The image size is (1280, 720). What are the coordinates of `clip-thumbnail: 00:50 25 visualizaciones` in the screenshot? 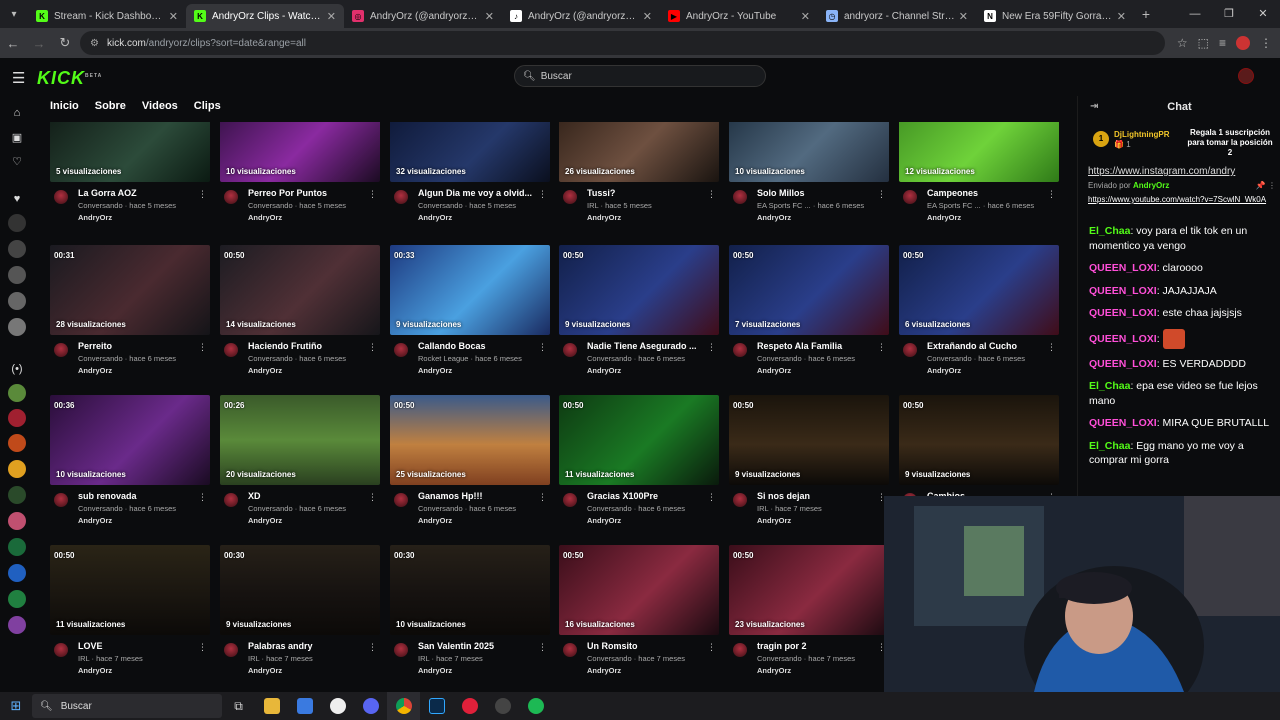 It's located at (470, 440).